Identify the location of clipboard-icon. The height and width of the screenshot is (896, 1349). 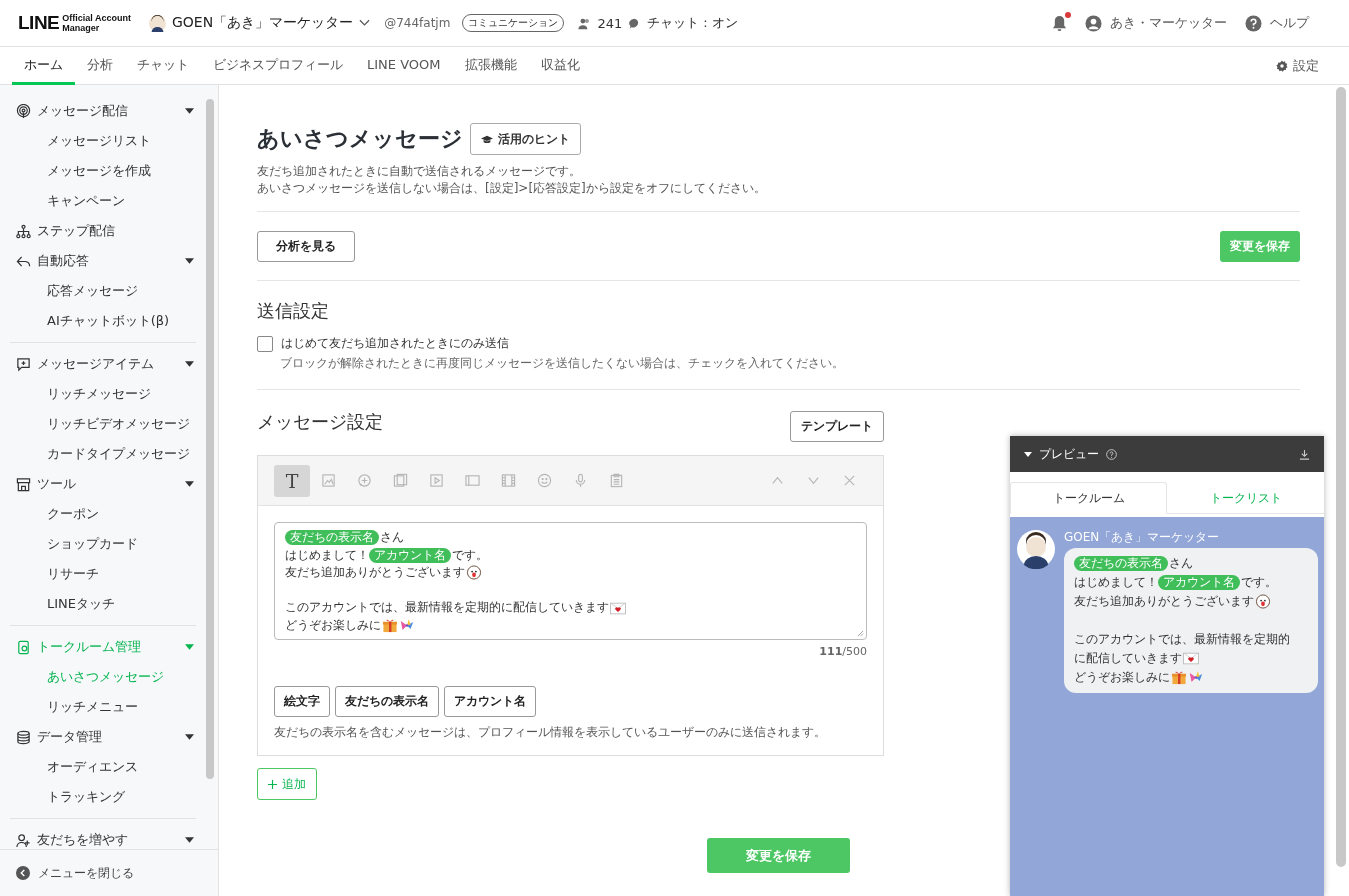
(616, 480).